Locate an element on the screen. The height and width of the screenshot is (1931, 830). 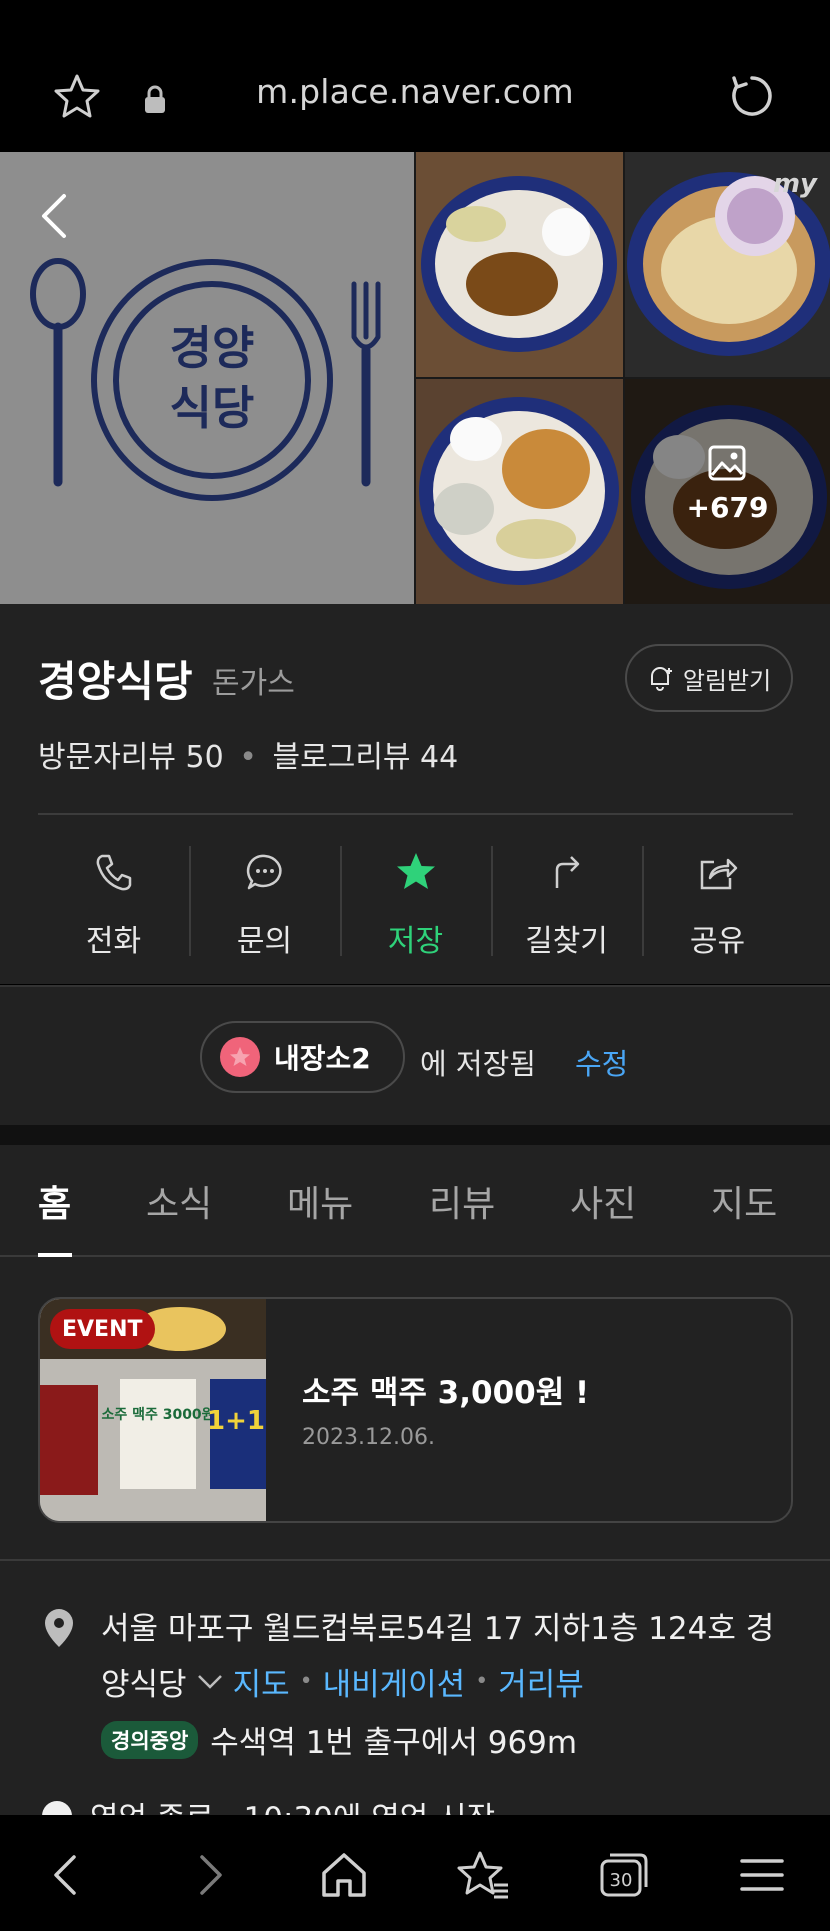
place-category: 돈가스 is located at coordinates (253, 683).